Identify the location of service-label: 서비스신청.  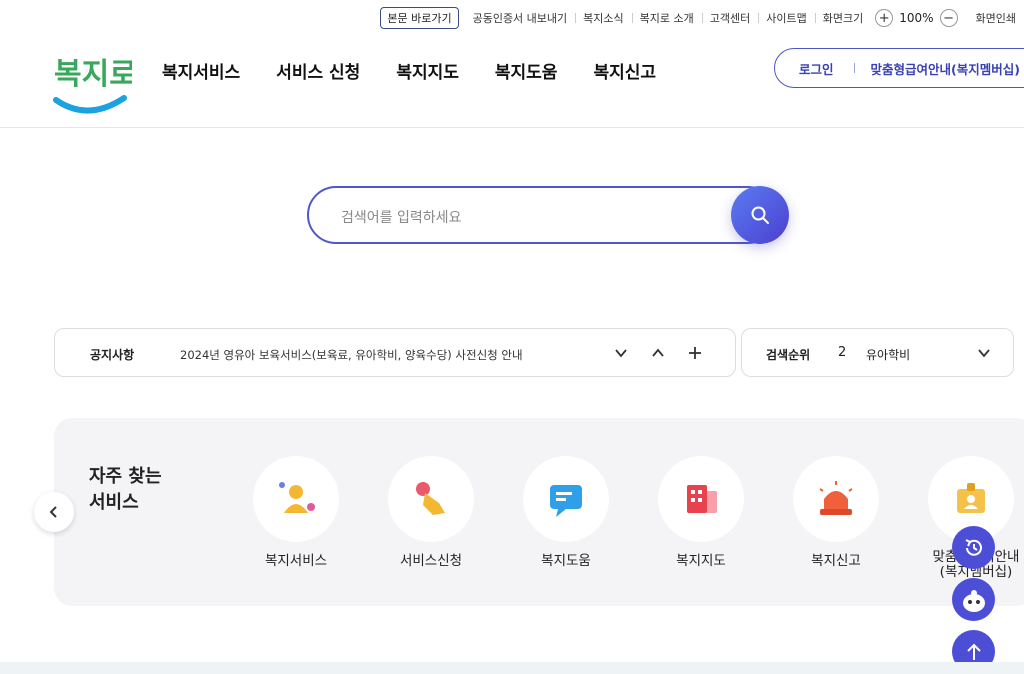
(431, 561).